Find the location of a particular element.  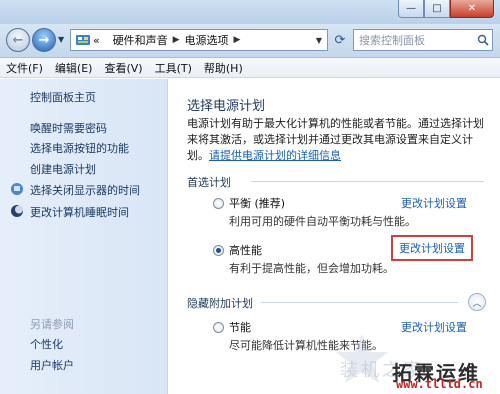

plan-details-link: 请提供电源计划的详细信息 is located at coordinates (275, 155).